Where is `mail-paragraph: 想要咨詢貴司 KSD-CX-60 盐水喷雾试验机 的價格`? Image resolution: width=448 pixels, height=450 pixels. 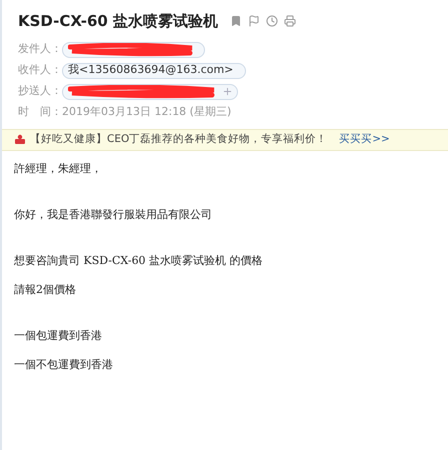 mail-paragraph: 想要咨詢貴司 KSD-CX-60 盐水喷雾试验机 的價格 is located at coordinates (139, 260).